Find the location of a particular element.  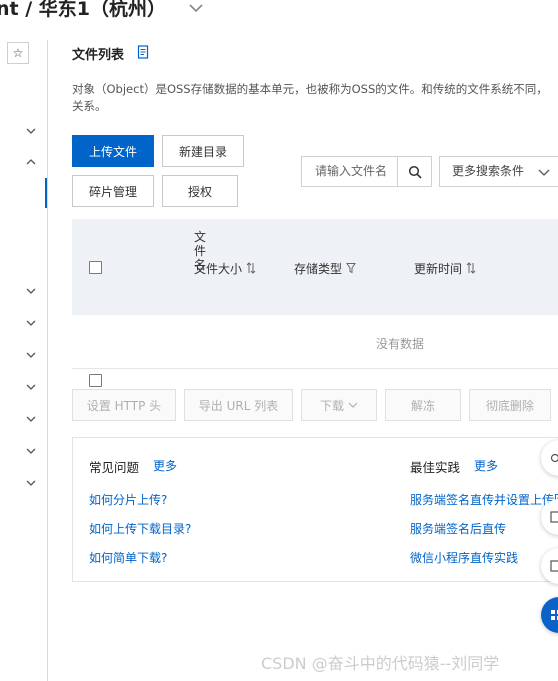

sidebar-chevron-up-icon is located at coordinates (31, 162).